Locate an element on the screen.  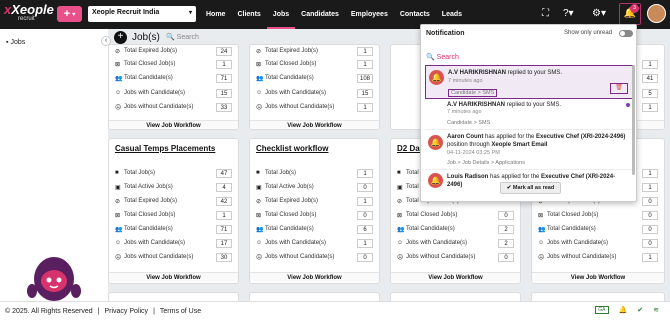
terms-of-use-link: Terms of Use is located at coordinates (180, 311).